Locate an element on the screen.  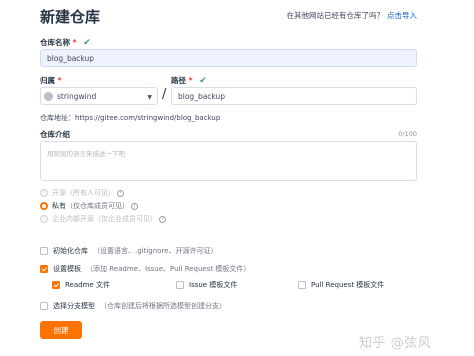
visibility-option-public: 开源 （所有人可见） ? is located at coordinates (82, 193).